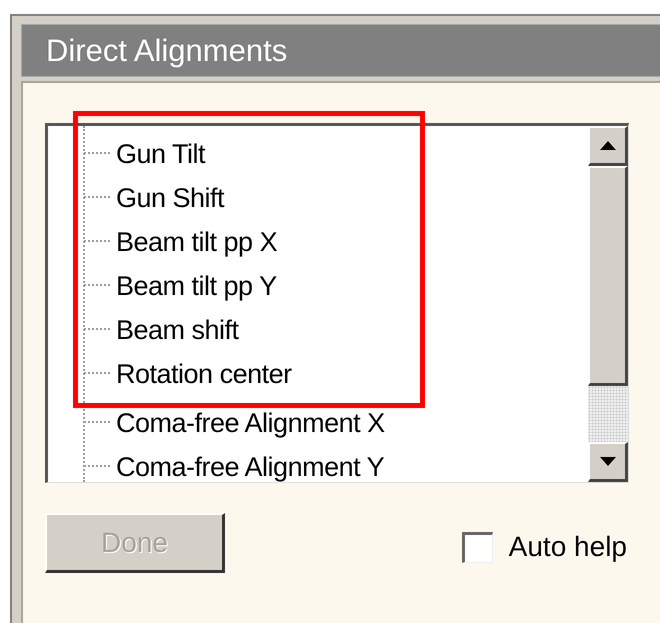 The image size is (660, 623). I want to click on tree-item: Beam shift, so click(177, 330).